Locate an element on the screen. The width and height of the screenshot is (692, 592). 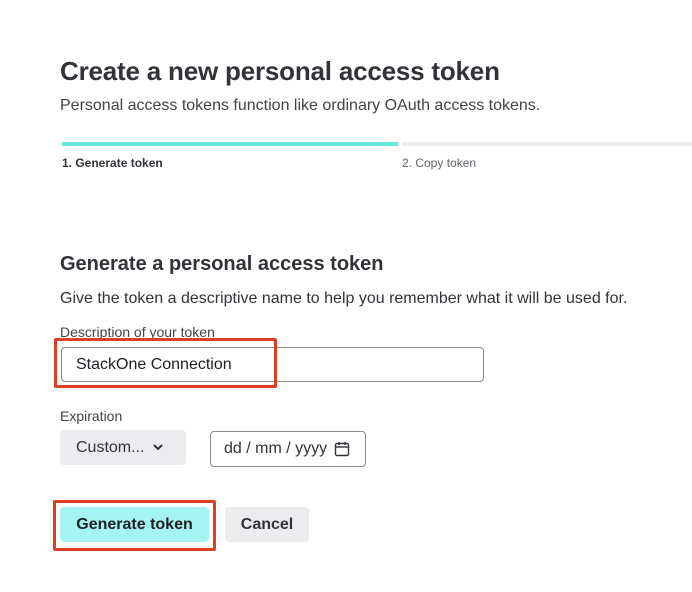
section-title: Generate a personal access token is located at coordinates (222, 264).